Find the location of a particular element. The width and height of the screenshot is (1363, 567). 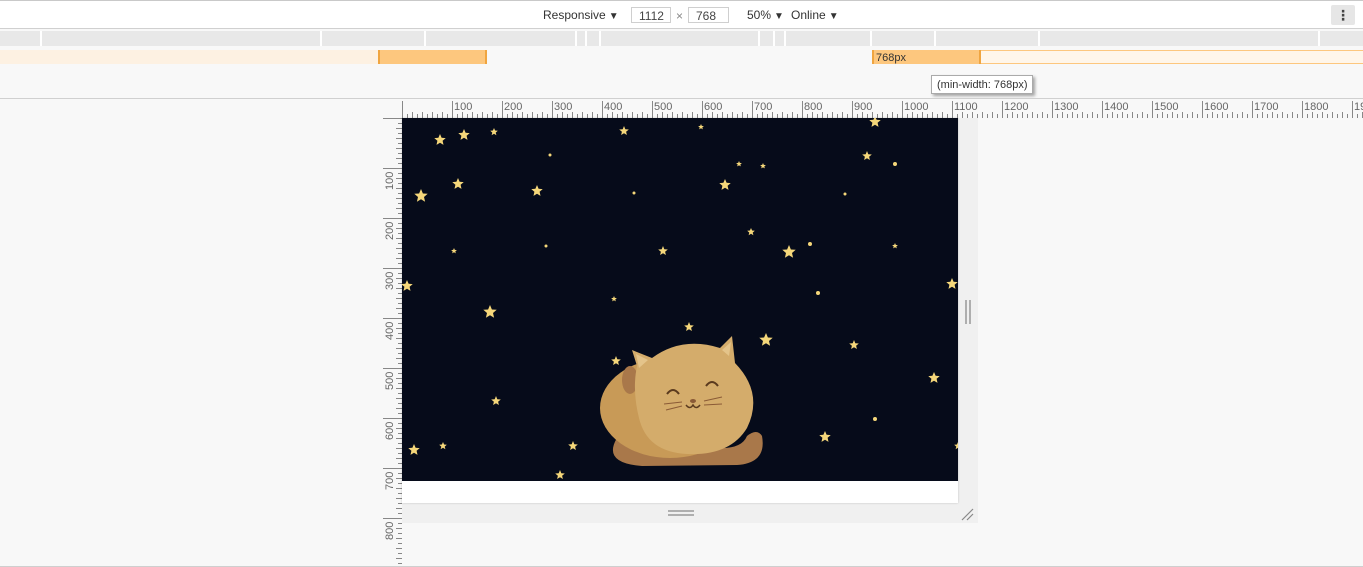

ruler-label: 1800 is located at coordinates (1316, 107).